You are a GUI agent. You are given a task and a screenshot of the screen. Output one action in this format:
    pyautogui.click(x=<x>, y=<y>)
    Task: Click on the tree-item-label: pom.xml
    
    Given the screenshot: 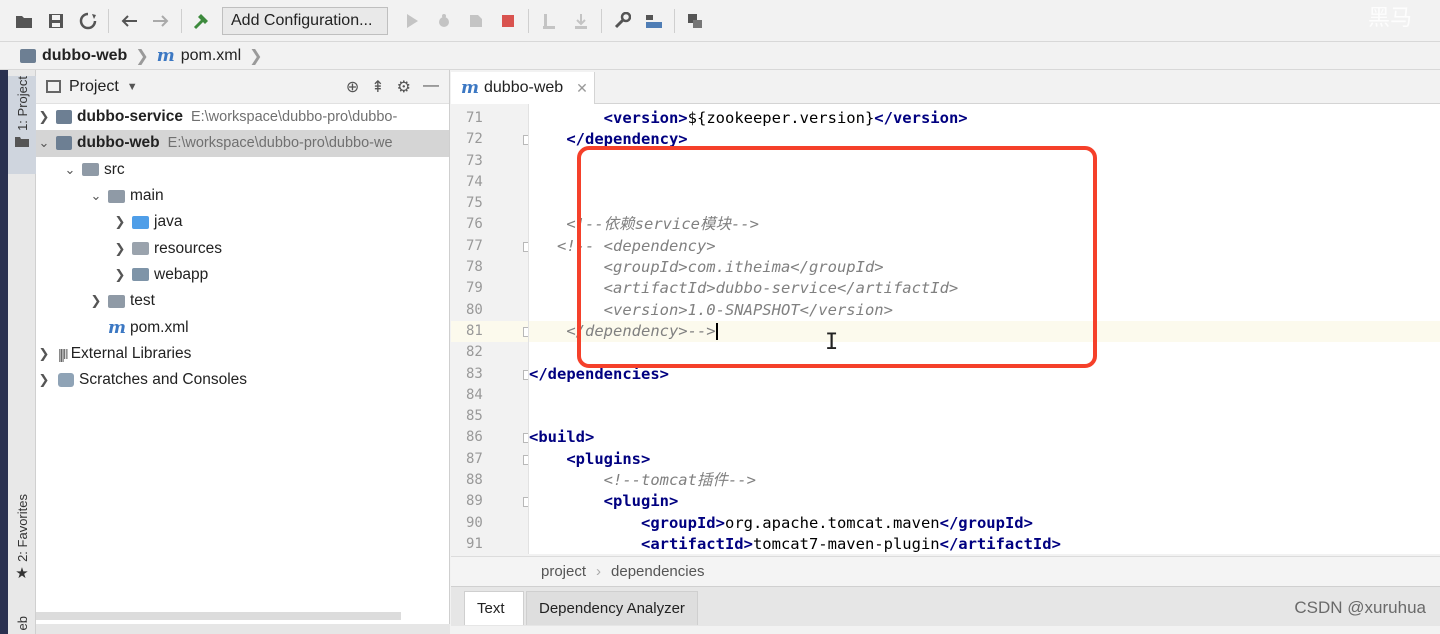 What is the action you would take?
    pyautogui.click(x=159, y=327)
    